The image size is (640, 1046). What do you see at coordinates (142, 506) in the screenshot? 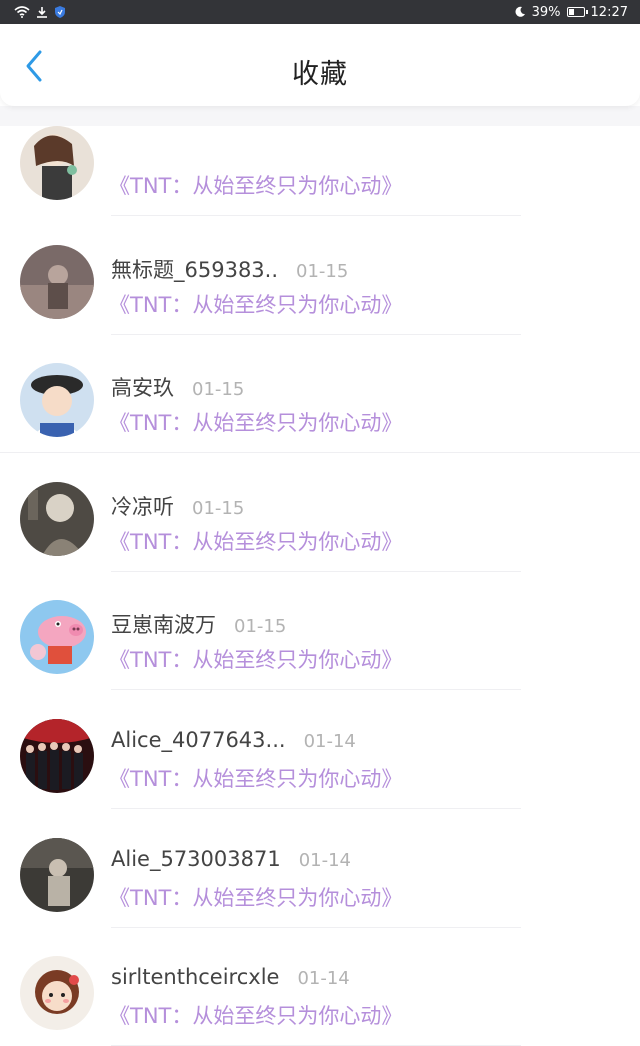
I see `user-name: 冷凉听` at bounding box center [142, 506].